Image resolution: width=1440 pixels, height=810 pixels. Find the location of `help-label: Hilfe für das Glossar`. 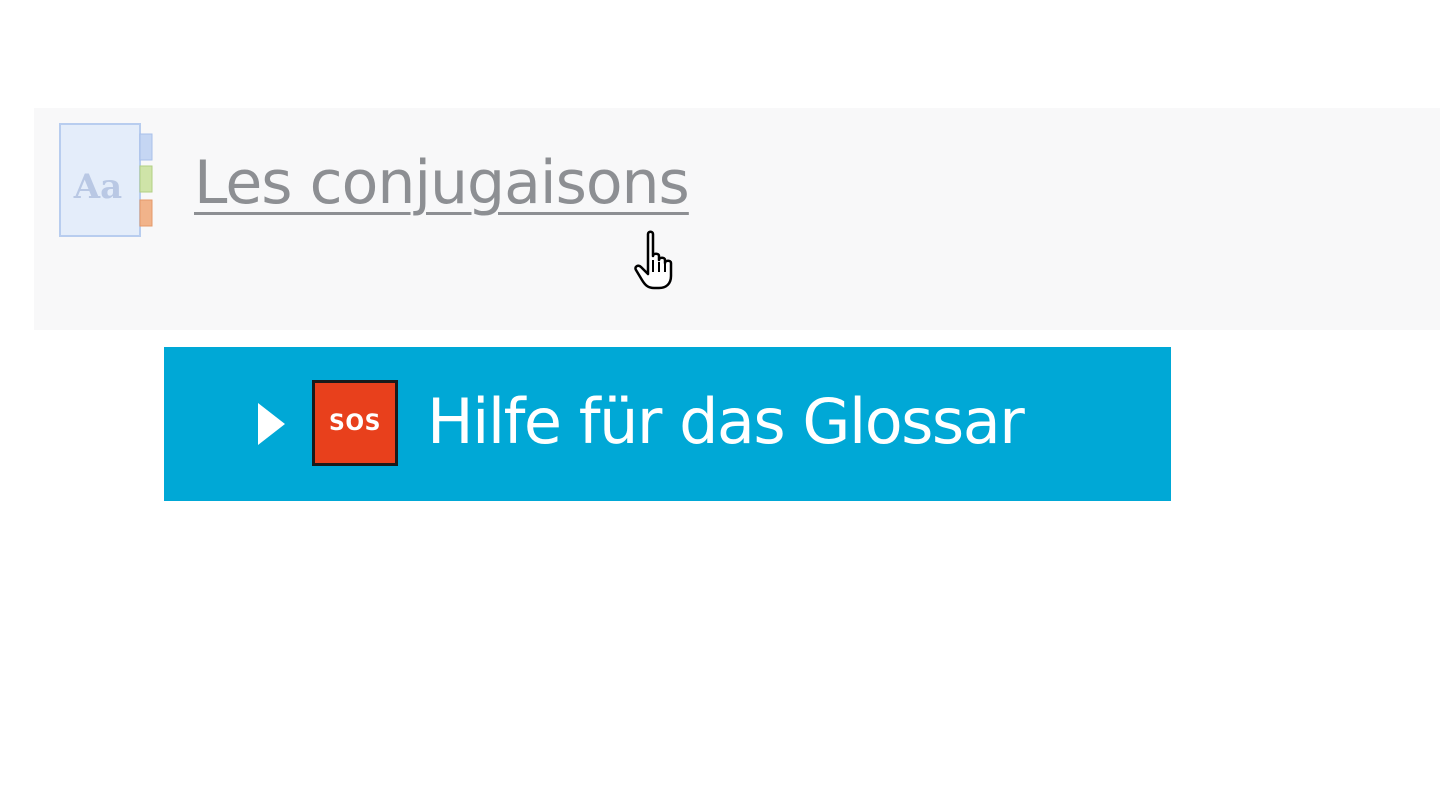

help-label: Hilfe für das Glossar is located at coordinates (726, 421).